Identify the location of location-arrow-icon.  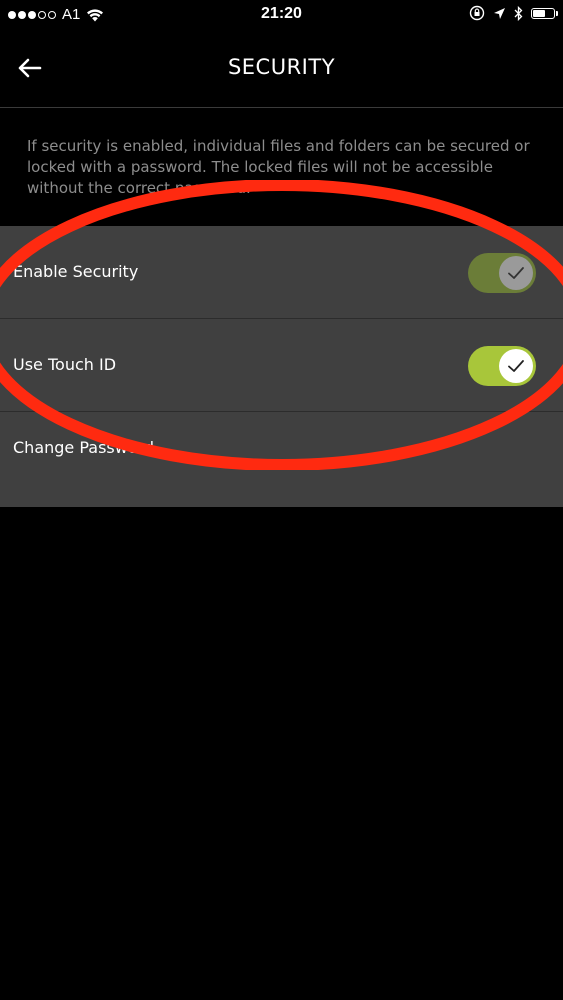
(499, 13).